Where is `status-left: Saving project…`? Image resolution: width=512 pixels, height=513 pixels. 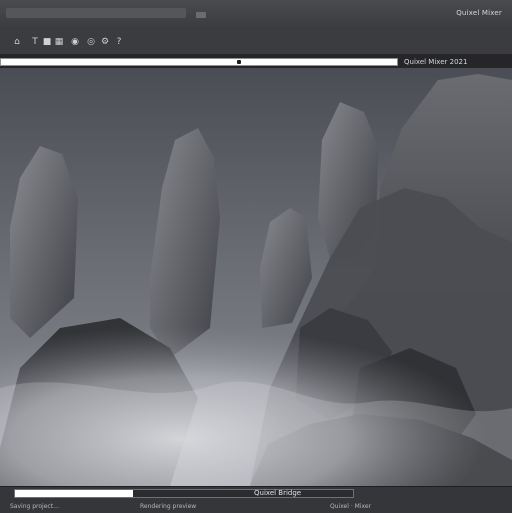 status-left: Saving project… is located at coordinates (35, 506).